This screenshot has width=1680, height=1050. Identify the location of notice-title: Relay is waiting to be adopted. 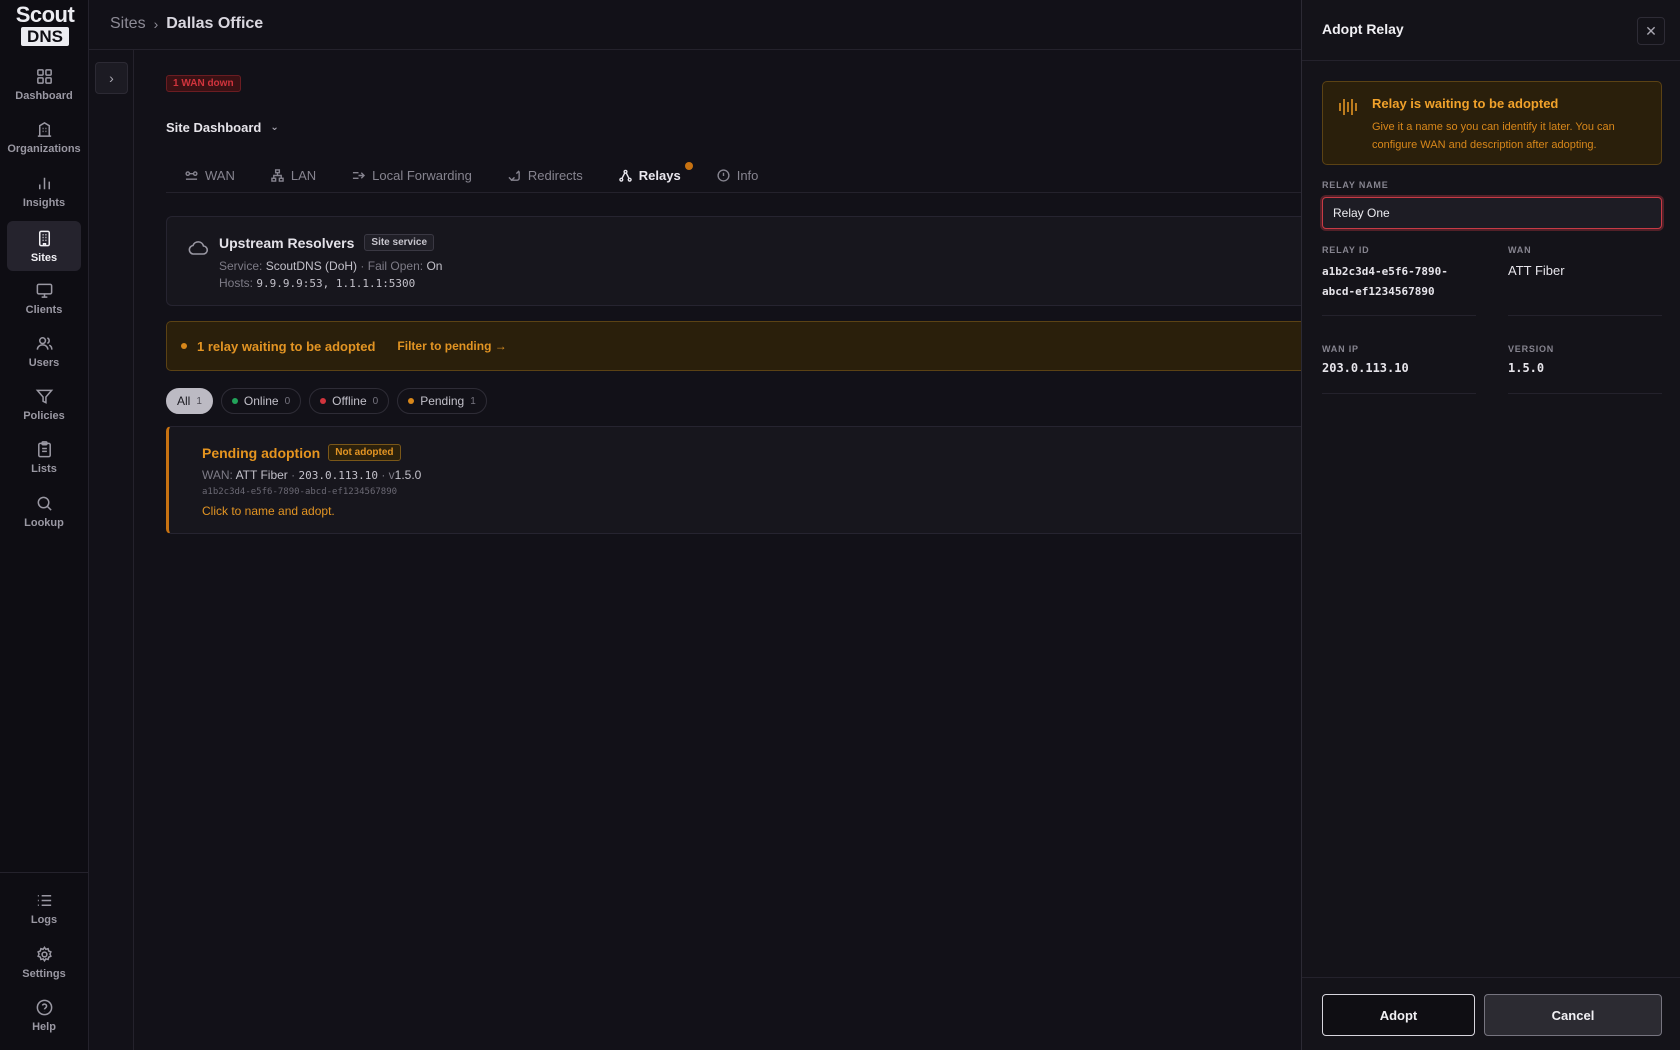
(1465, 103).